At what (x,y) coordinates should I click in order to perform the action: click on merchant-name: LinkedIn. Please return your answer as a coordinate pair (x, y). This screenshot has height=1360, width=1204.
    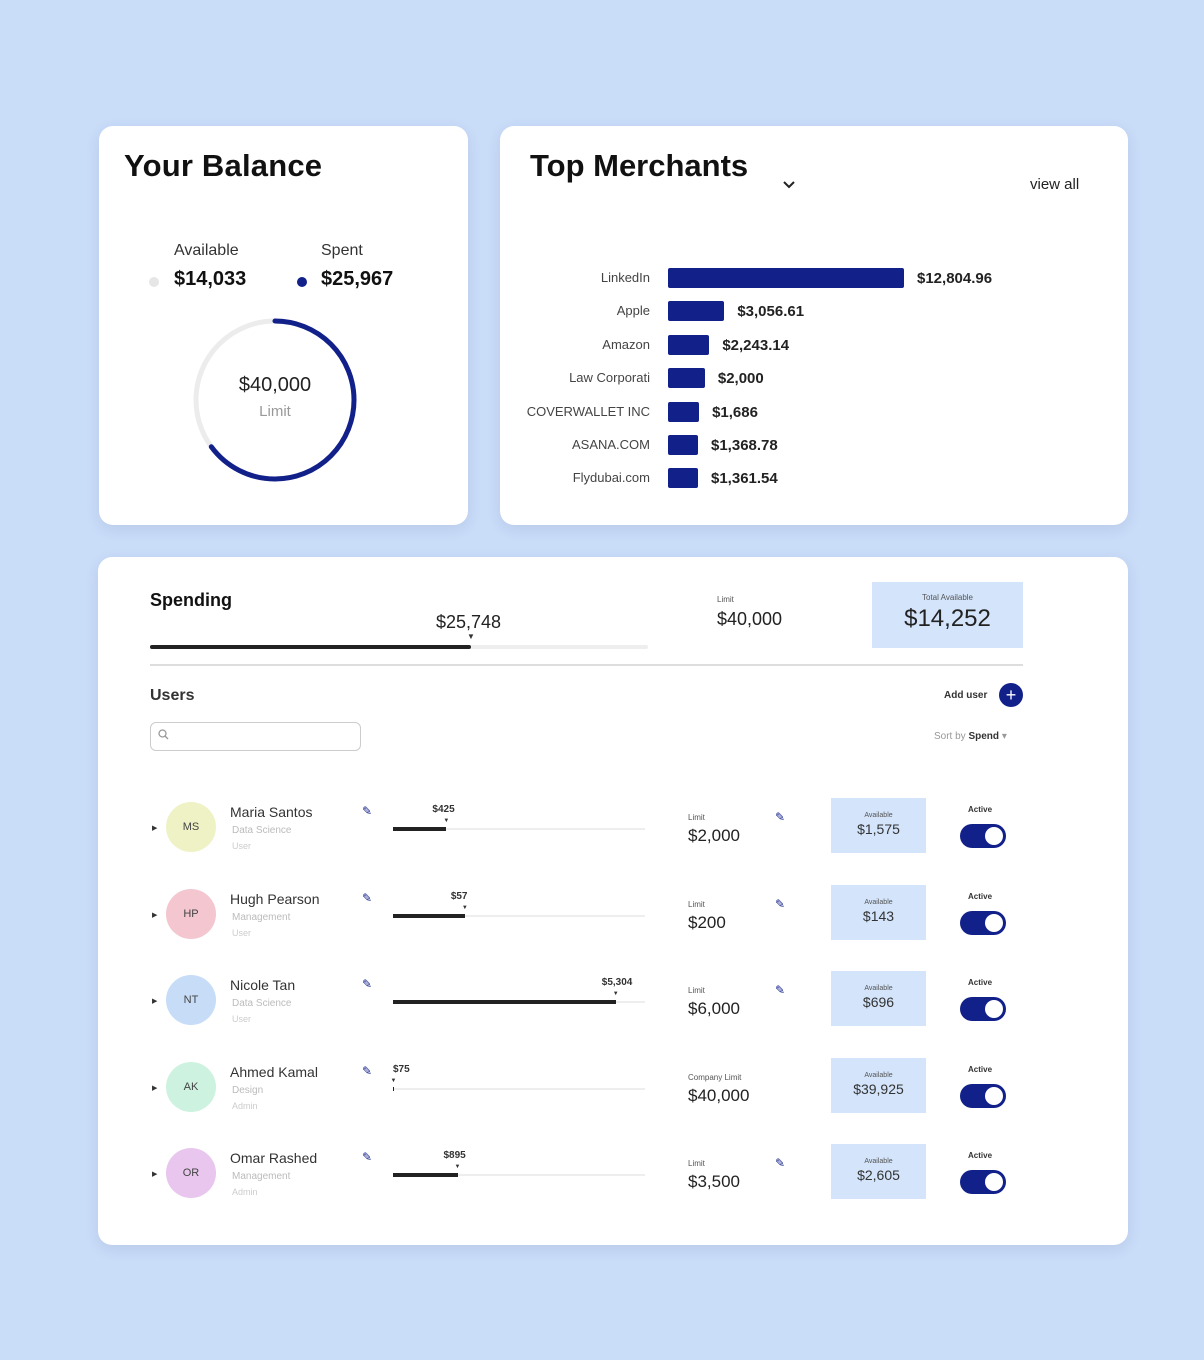
    Looking at the image, I should click on (625, 277).